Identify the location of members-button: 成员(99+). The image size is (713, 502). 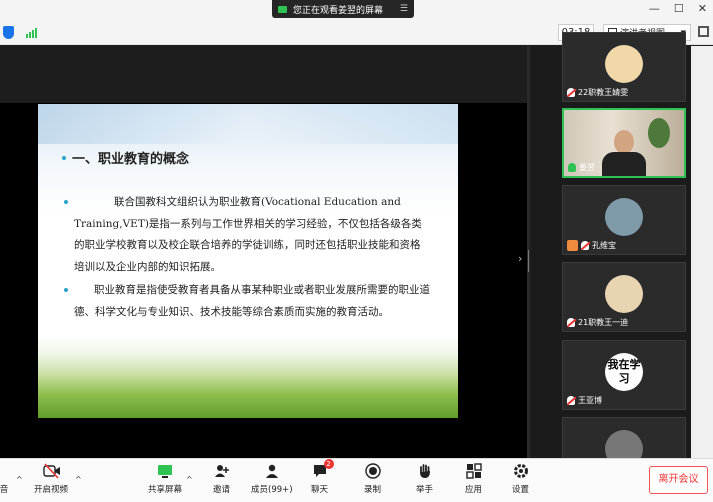
(272, 479).